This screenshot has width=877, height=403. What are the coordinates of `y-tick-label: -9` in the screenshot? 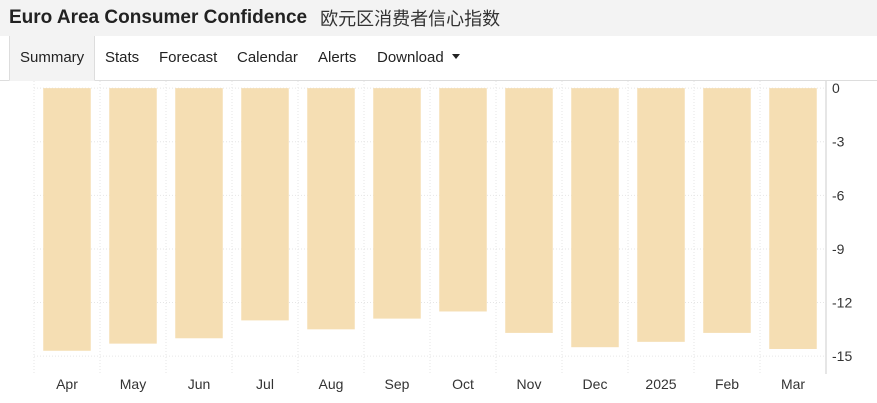 It's located at (838, 249).